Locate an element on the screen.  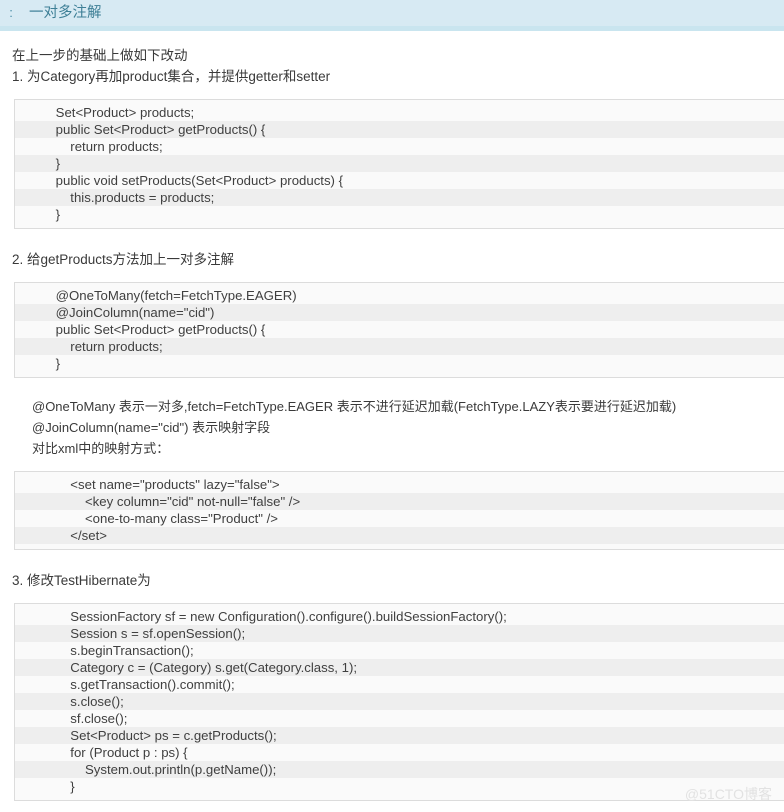
code-line: Session s = sf.openSession(); is located at coordinates (399, 633).